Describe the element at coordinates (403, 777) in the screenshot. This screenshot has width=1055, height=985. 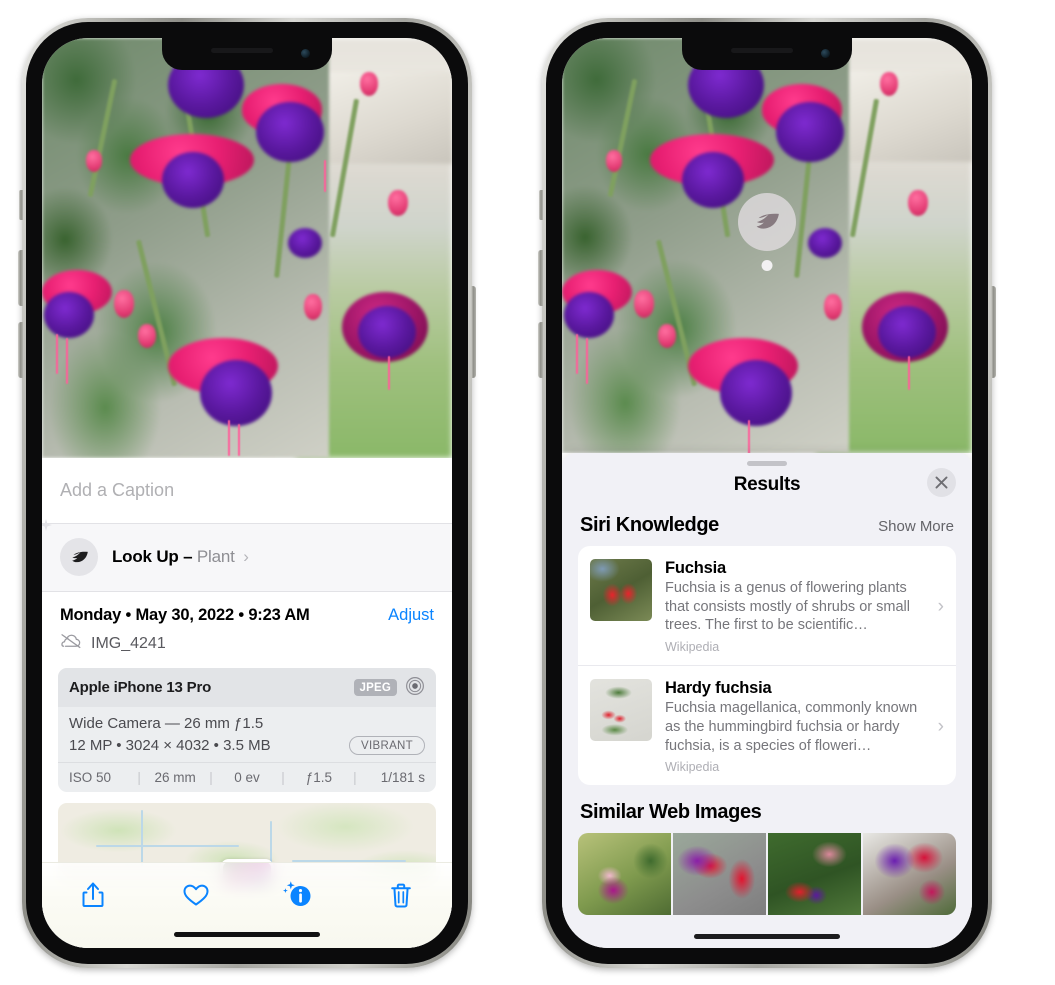
I see `exif-shutter: 1/181 s` at that location.